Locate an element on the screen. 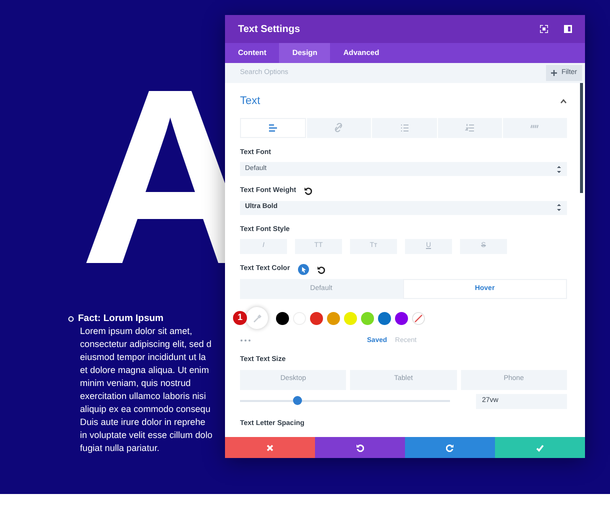 The height and width of the screenshot is (516, 610). cancel-button is located at coordinates (270, 447).